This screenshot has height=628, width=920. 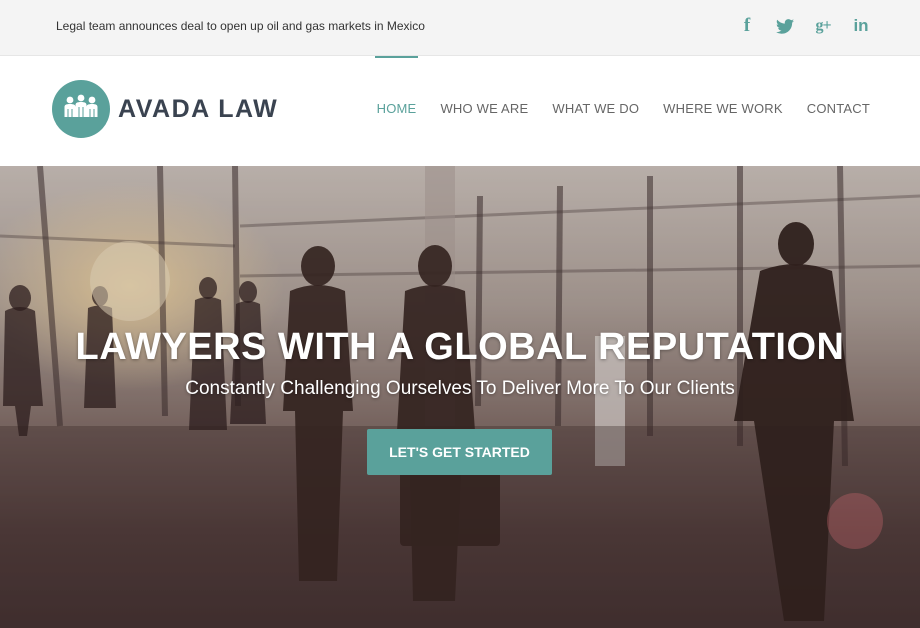 I want to click on site-logo: AVADA LAW, so click(x=165, y=109).